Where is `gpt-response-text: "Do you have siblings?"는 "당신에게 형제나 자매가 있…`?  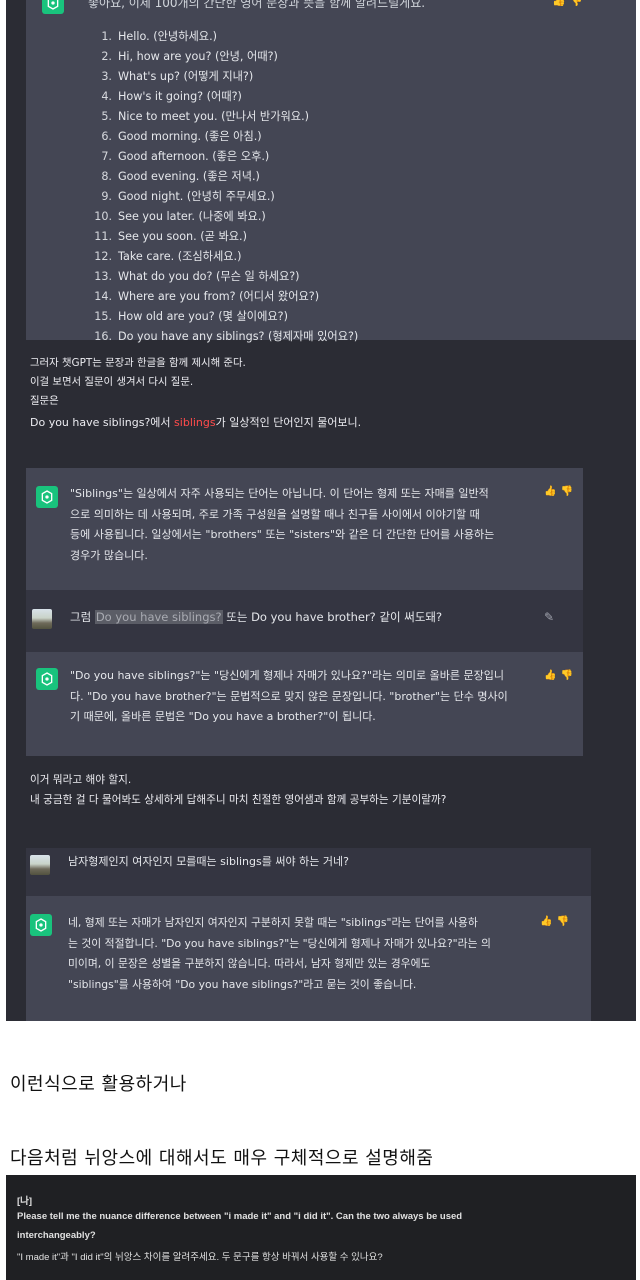
gpt-response-text: "Do you have siblings?"는 "당신에게 형제나 자매가 있… is located at coordinates (289, 697).